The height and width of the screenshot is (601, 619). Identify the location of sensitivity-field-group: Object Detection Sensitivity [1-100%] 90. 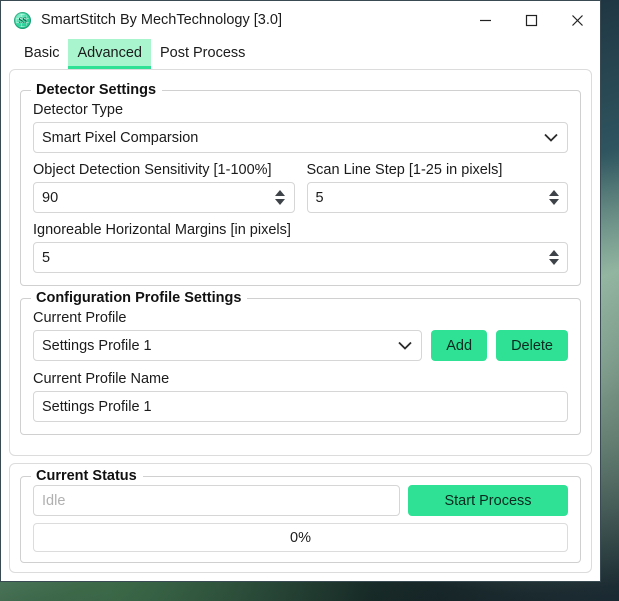
(164, 187).